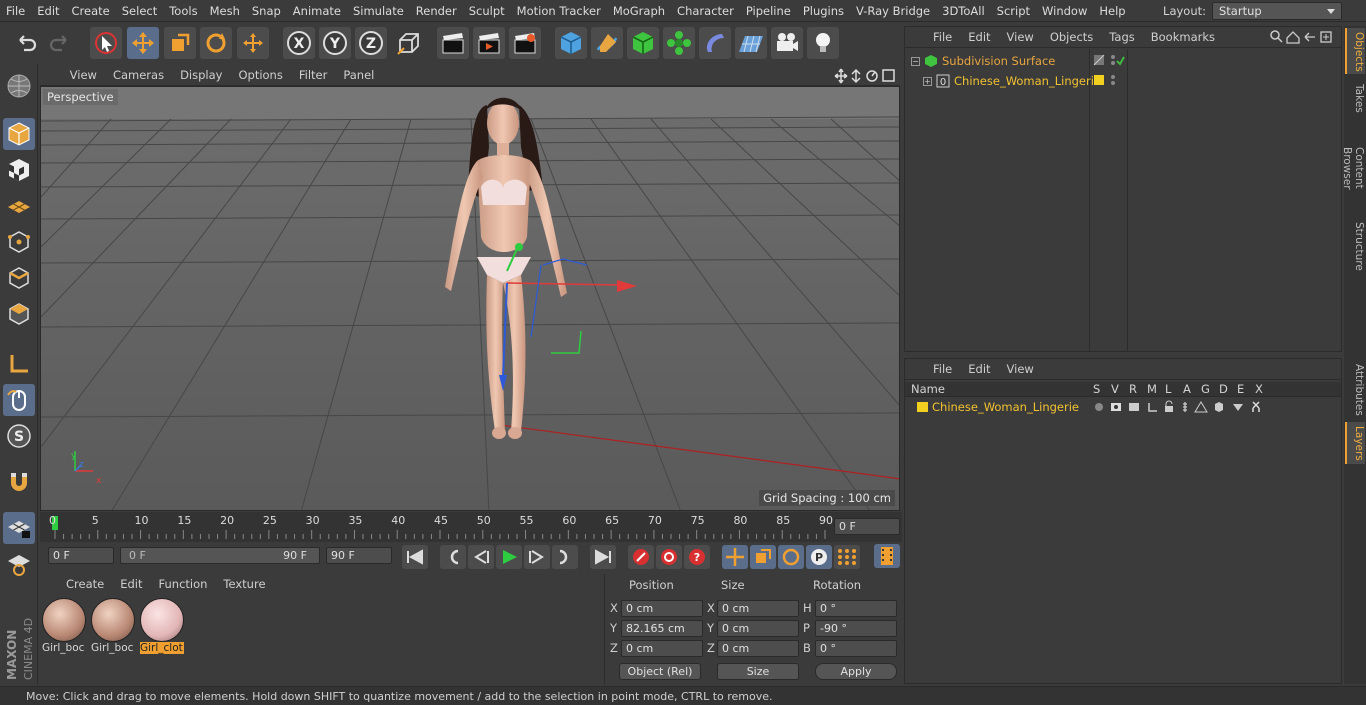  I want to click on material-menu-edit: Edit, so click(131, 584).